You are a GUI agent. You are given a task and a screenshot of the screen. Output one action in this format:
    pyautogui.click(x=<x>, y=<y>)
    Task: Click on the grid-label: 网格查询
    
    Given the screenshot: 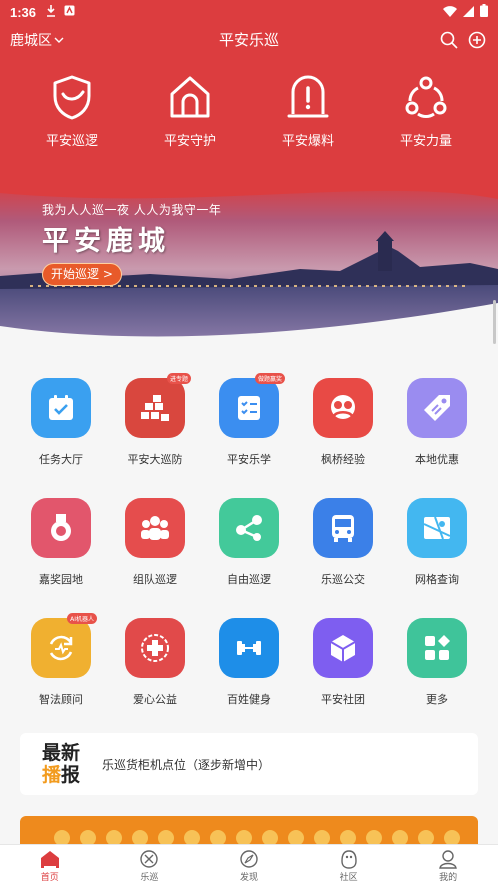 What is the action you would take?
    pyautogui.click(x=437, y=579)
    